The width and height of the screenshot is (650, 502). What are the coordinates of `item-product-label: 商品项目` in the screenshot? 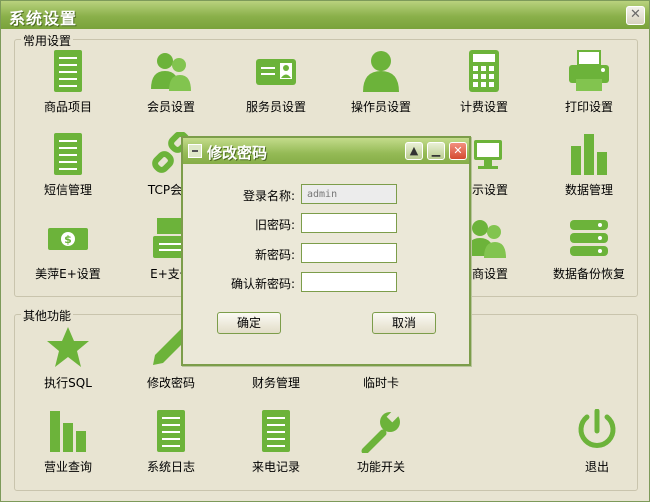 It's located at (67, 107).